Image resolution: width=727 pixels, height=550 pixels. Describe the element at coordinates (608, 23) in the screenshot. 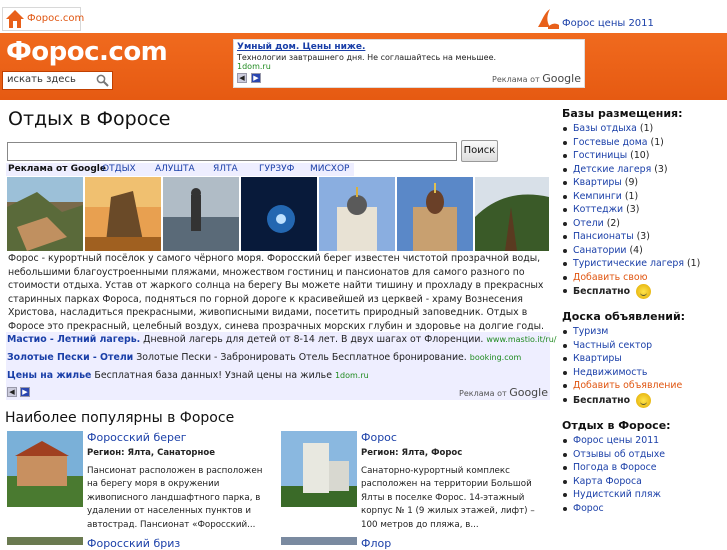

I see `top-prices-link: Форос цены 2011` at that location.